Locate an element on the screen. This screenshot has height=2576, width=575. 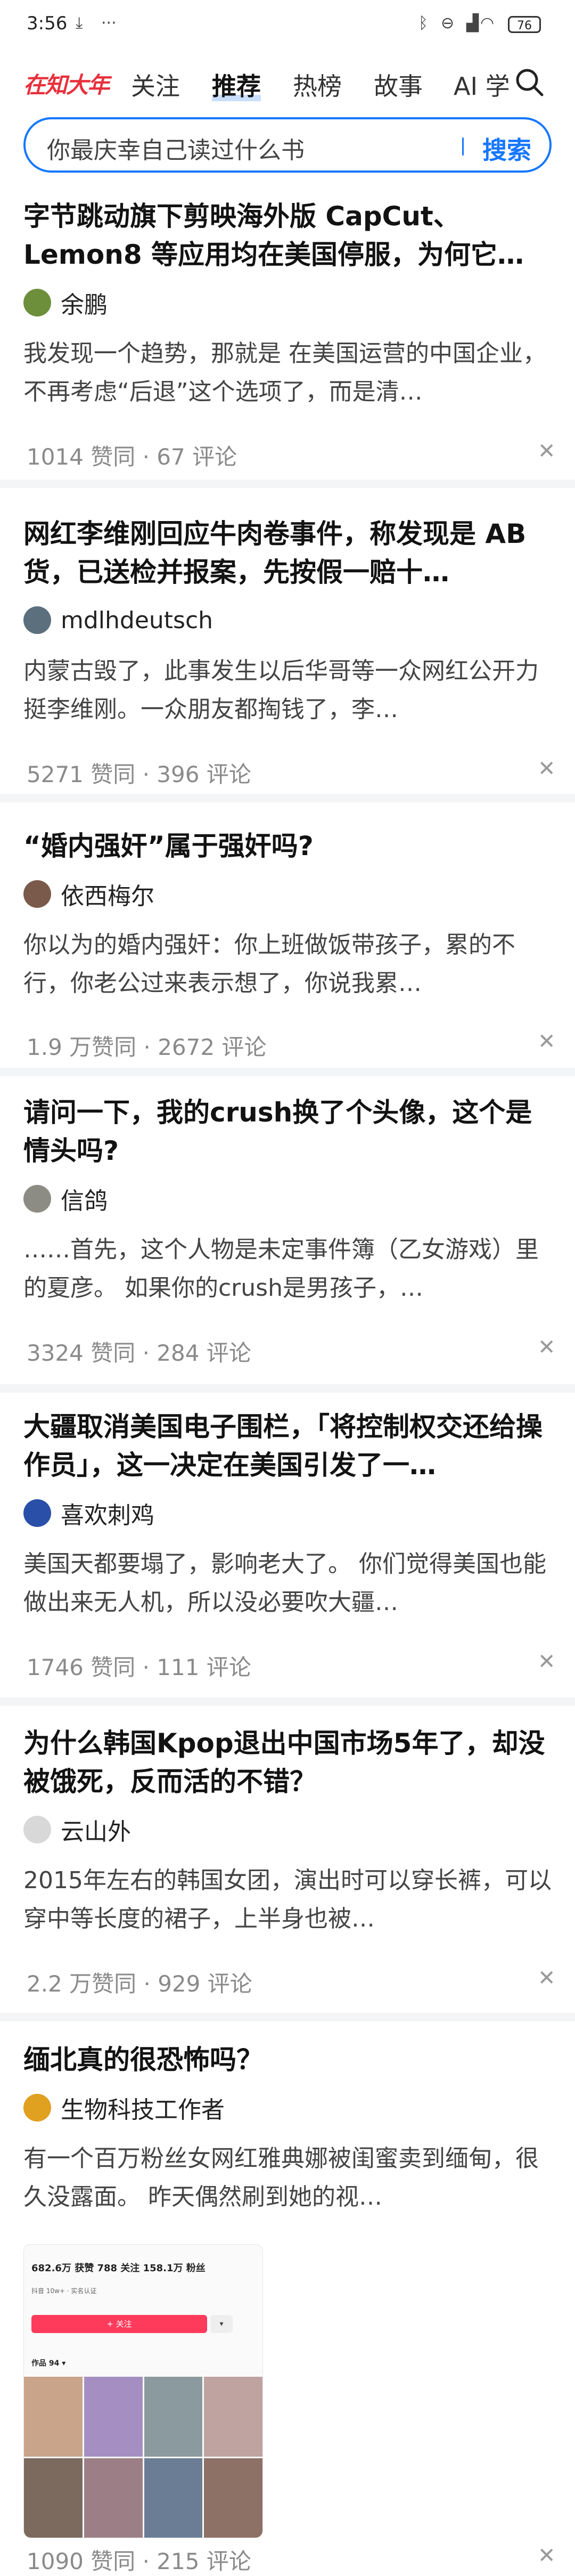
card-meta: 1.9 万赞同 · 2672 评论 is located at coordinates (147, 1047).